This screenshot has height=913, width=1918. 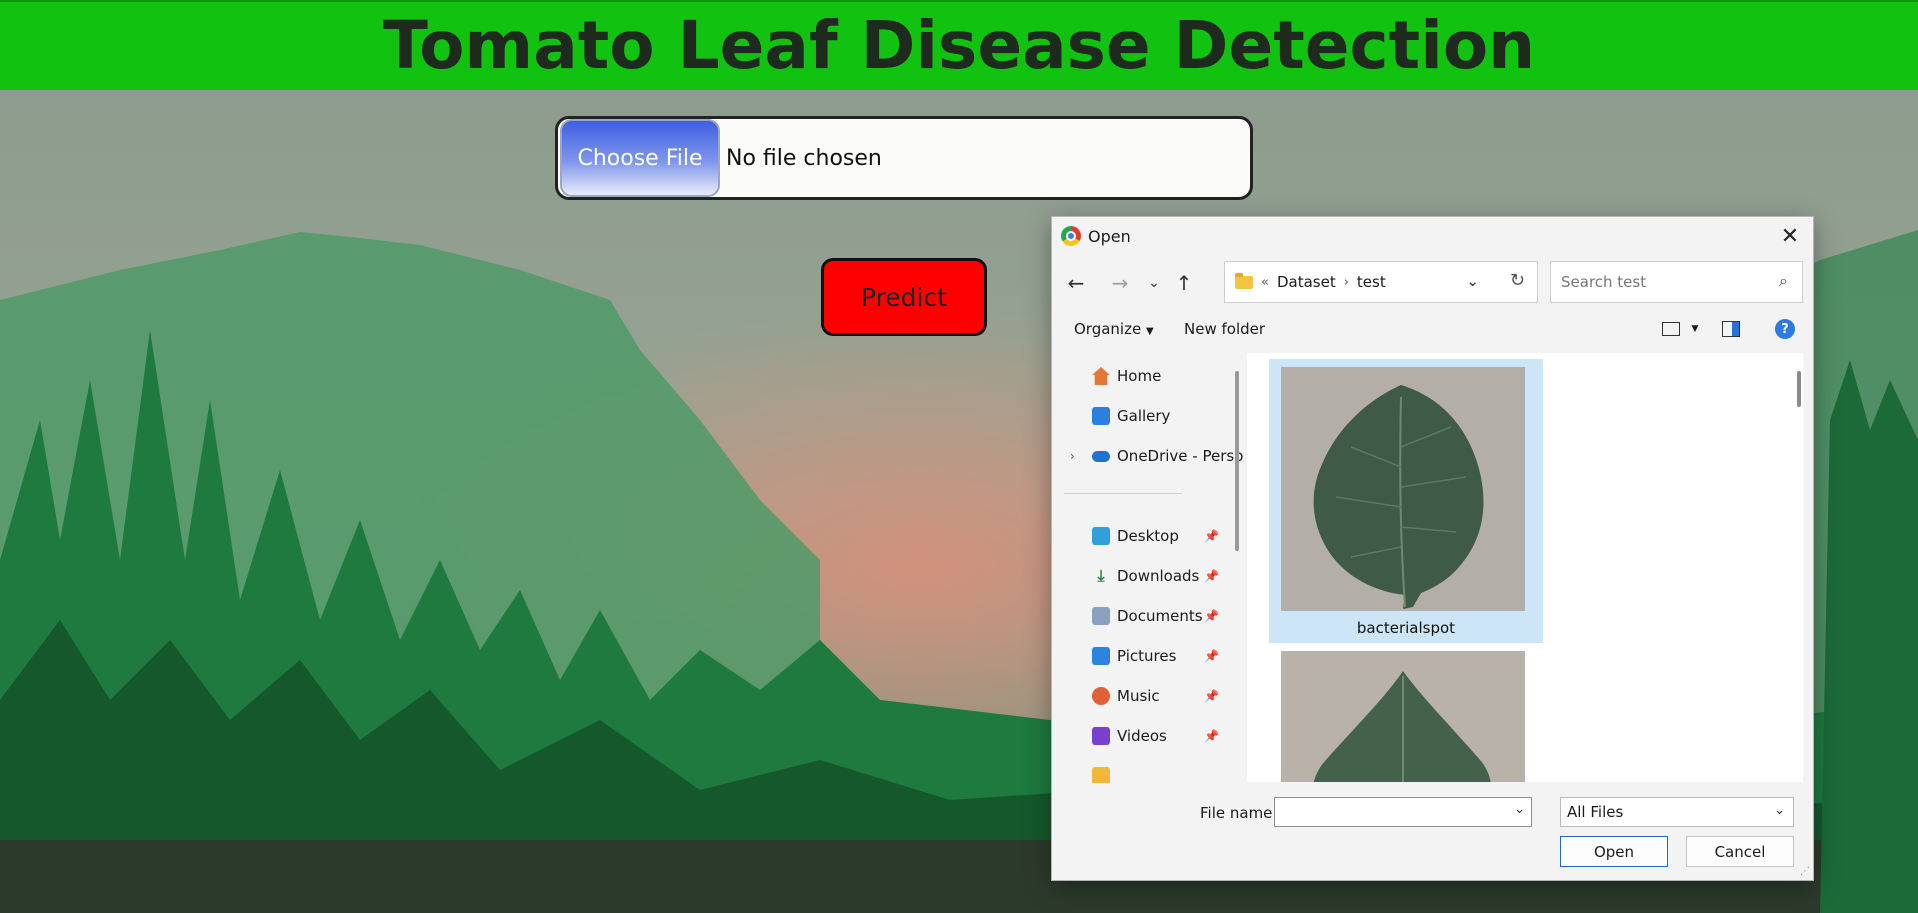 What do you see at coordinates (1677, 812) in the screenshot?
I see `file-type-select: All Files ⌄` at bounding box center [1677, 812].